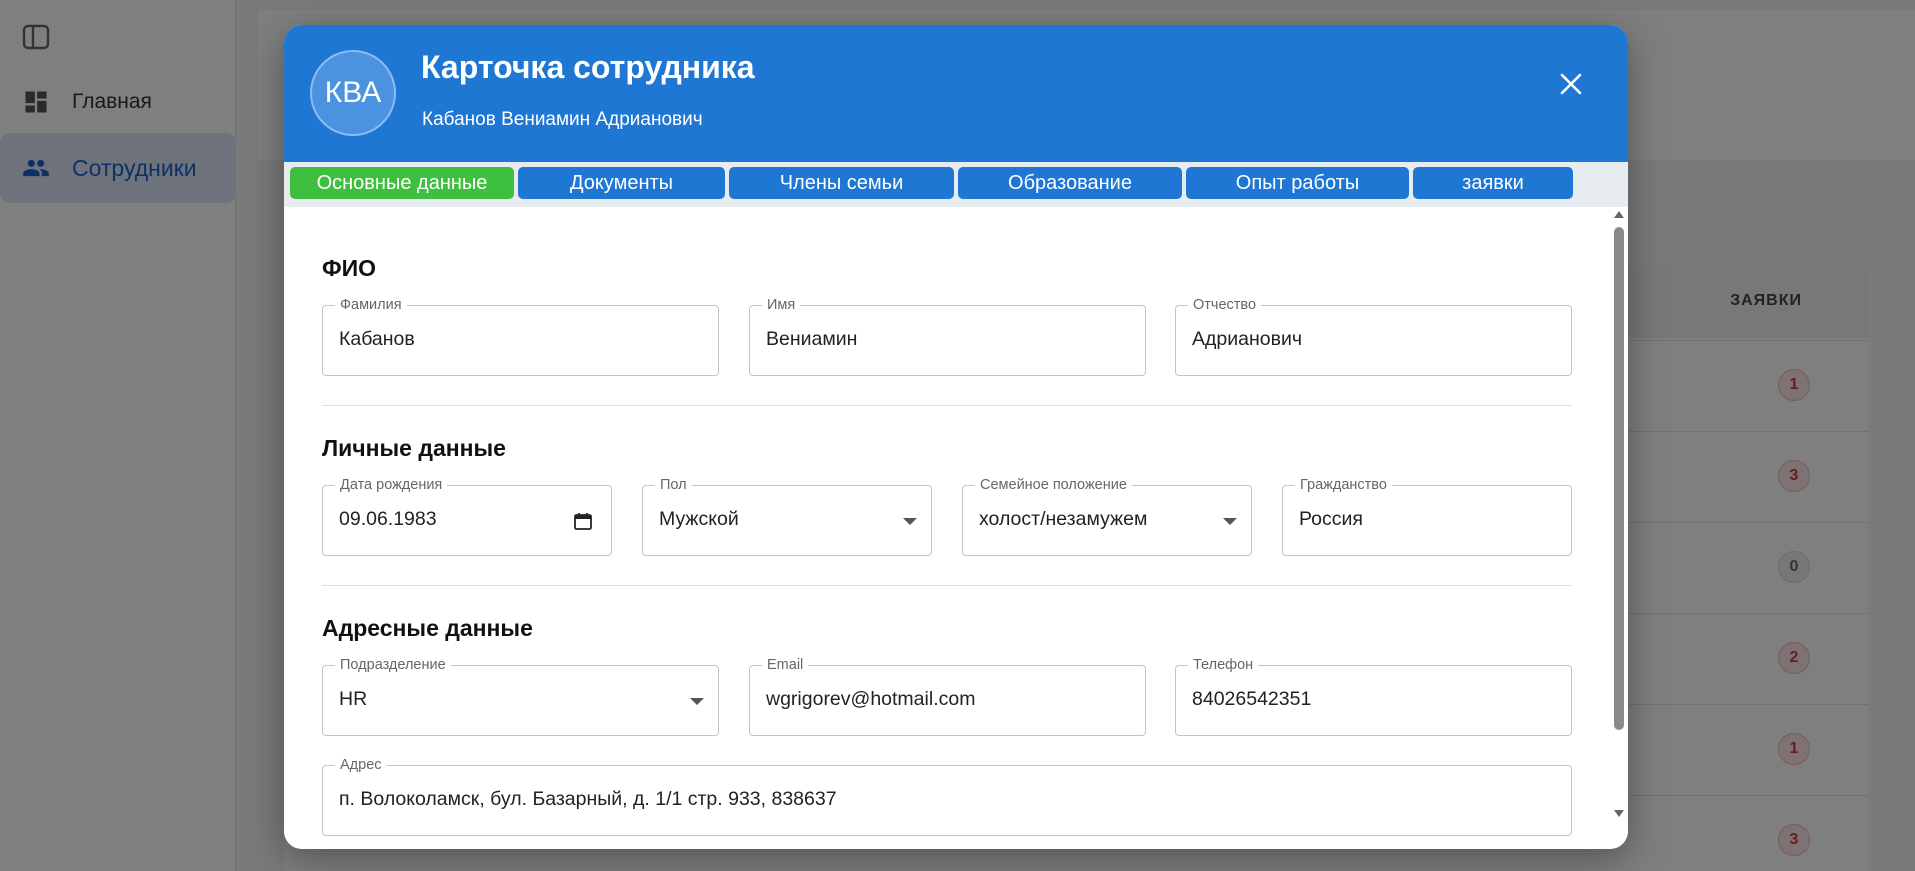 The height and width of the screenshot is (871, 1915). I want to click on avatar: КВА, so click(353, 93).